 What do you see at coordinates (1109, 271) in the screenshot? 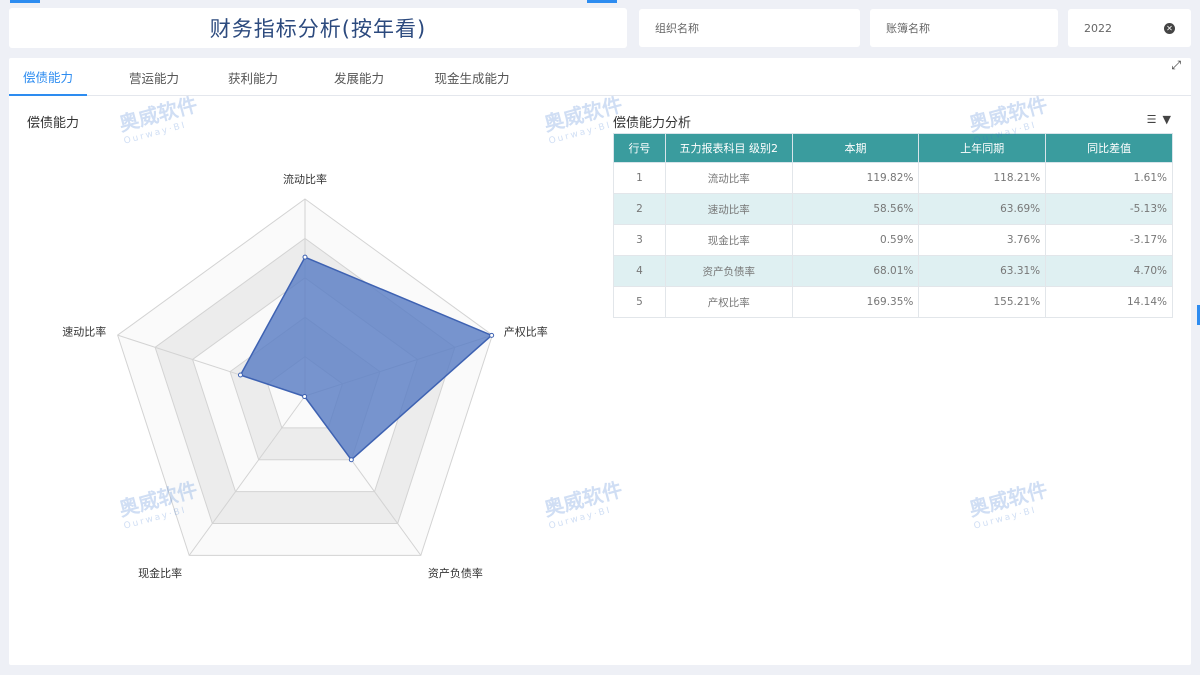
I see `cell-diff: 4.70%` at bounding box center [1109, 271].